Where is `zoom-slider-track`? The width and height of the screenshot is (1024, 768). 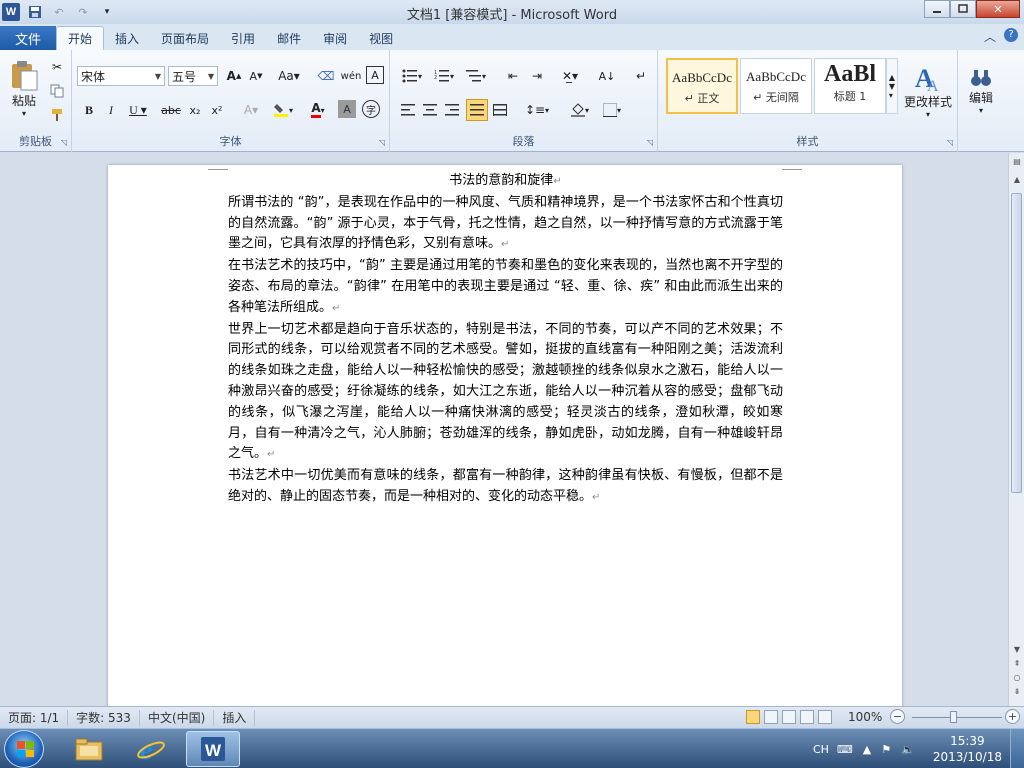 zoom-slider-track is located at coordinates (957, 717).